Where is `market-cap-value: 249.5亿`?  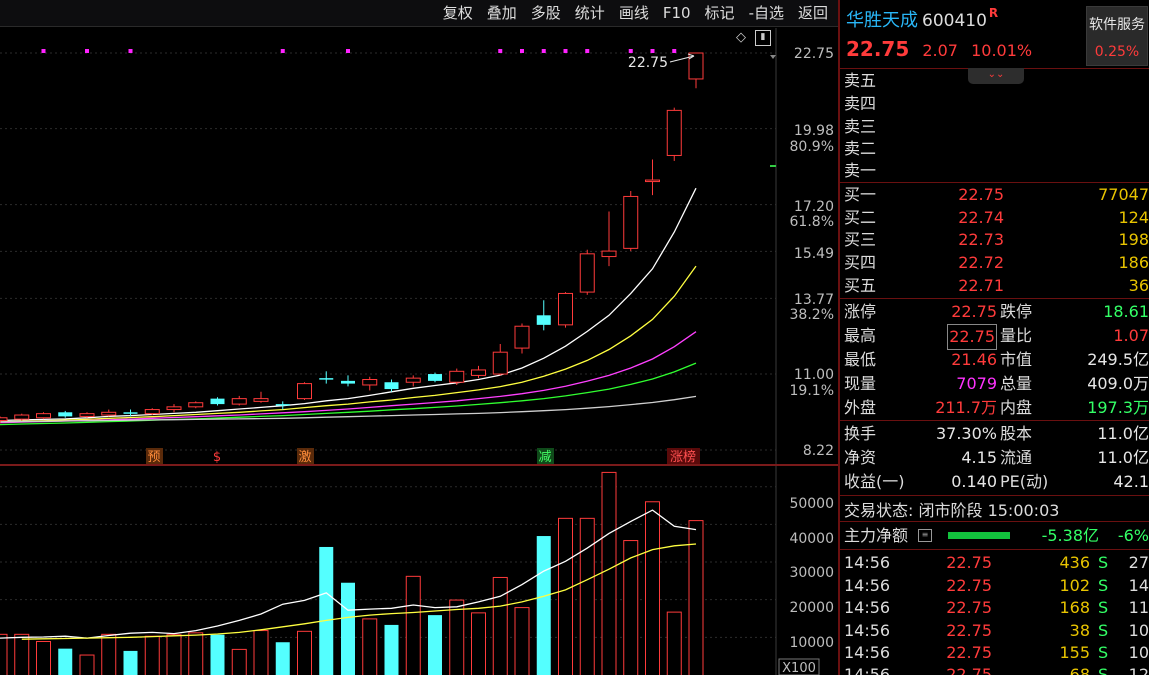
market-cap-value: 249.5亿 is located at coordinates (1118, 359).